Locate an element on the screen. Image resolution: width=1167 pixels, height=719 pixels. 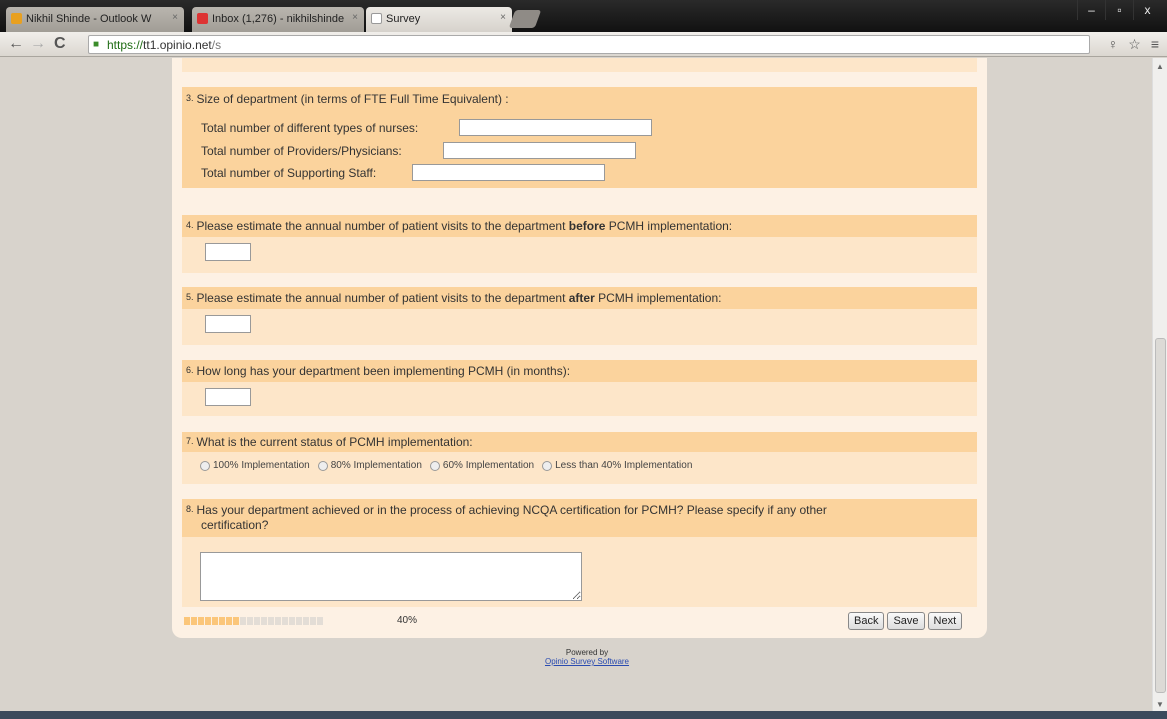
navigation-buttons: Back Save Next is located at coordinates (905, 621).